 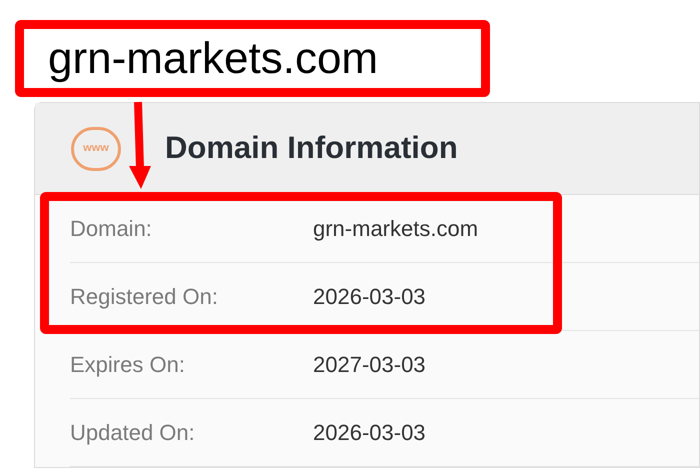 I want to click on field-label: Updated On:, so click(x=133, y=433).